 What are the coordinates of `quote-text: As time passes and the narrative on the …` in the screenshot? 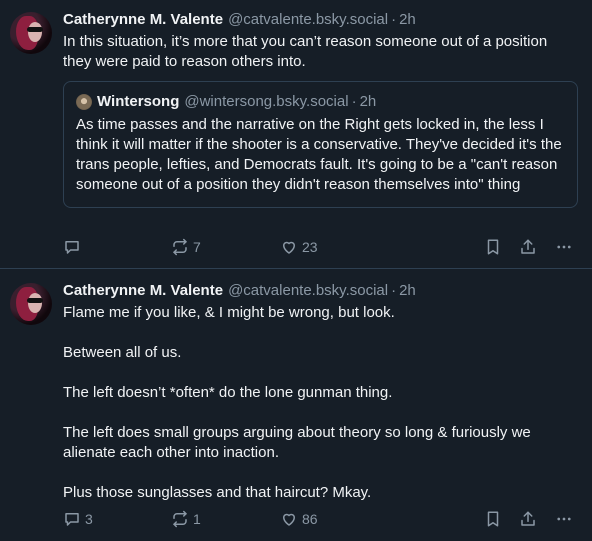 It's located at (321, 154).